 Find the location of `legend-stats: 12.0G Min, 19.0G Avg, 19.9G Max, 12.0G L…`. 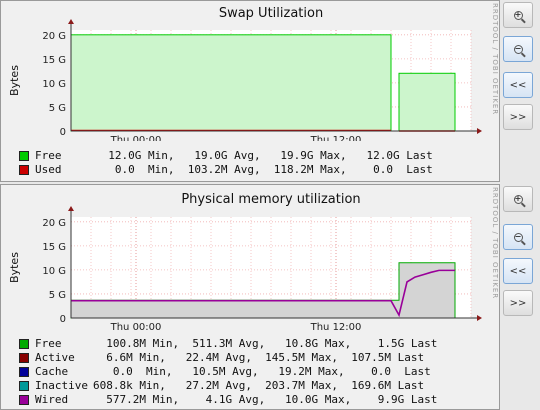

legend-stats: 12.0G Min, 19.0G Avg, 19.9G Max, 12.0G L… is located at coordinates (264, 155).